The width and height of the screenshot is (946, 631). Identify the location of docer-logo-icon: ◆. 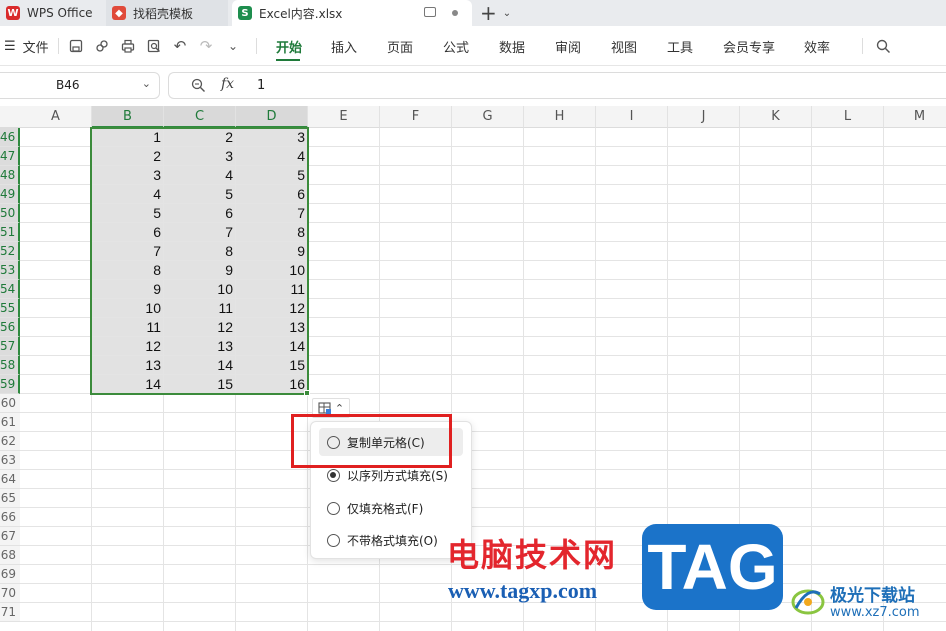
(119, 13).